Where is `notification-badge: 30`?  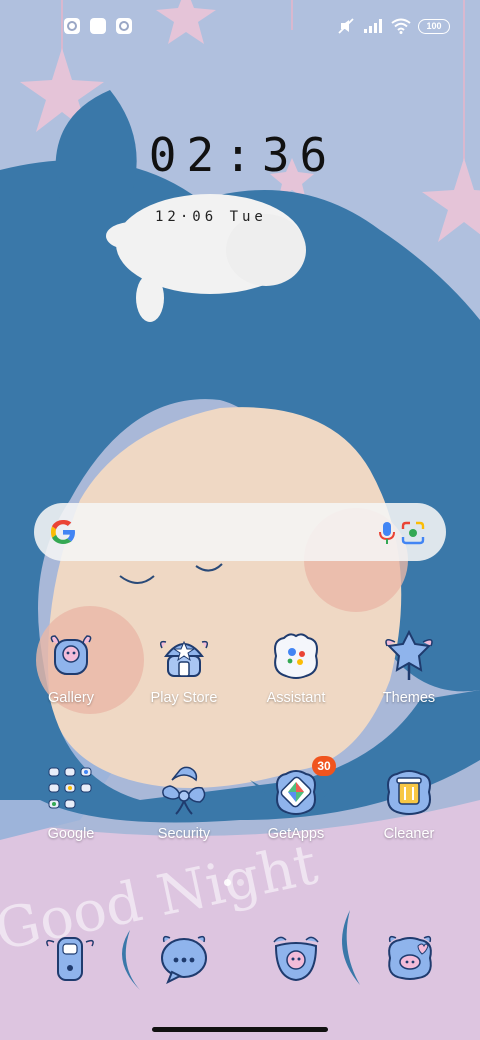
notification-badge: 30 is located at coordinates (324, 766).